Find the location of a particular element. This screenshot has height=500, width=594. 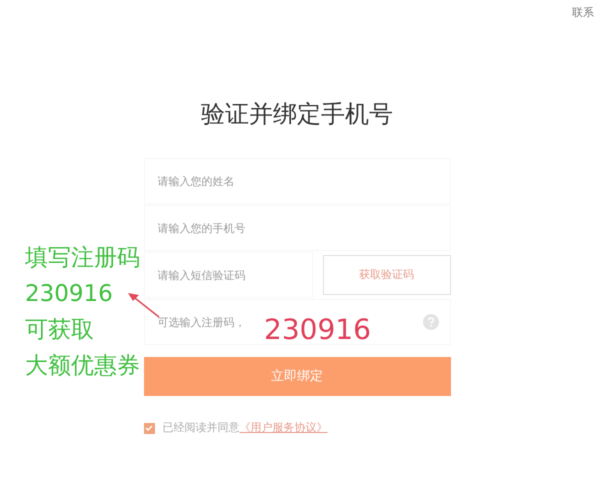

help-icon is located at coordinates (430, 322).